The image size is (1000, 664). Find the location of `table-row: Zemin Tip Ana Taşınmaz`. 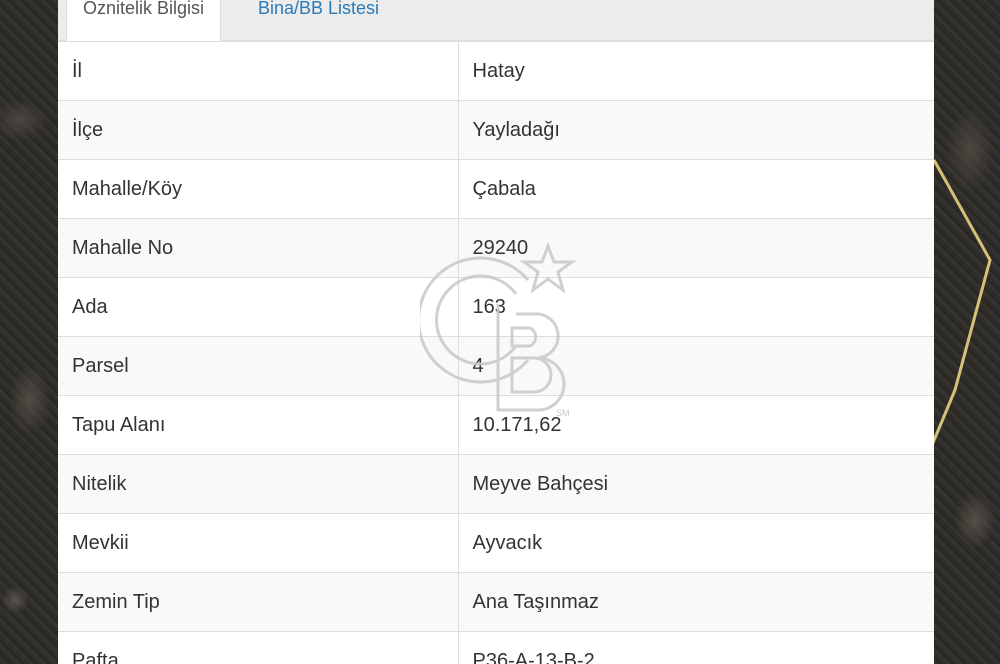

table-row: Zemin Tip Ana Taşınmaz is located at coordinates (496, 602).